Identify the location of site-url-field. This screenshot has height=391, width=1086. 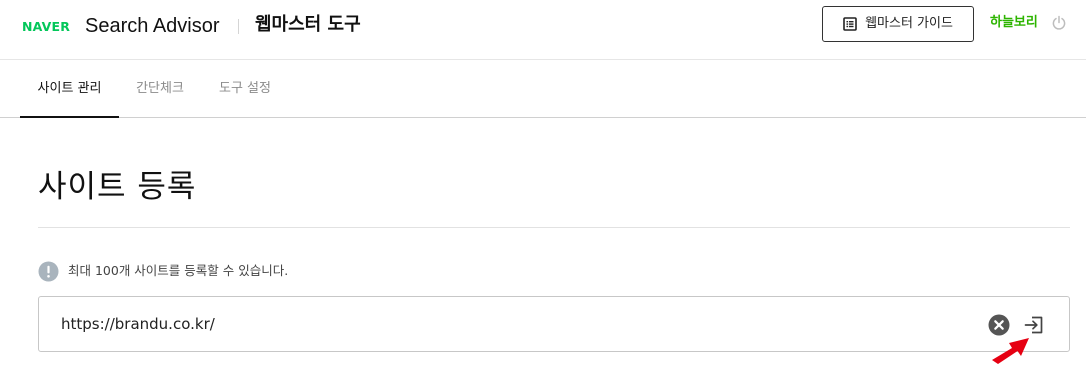
(554, 324).